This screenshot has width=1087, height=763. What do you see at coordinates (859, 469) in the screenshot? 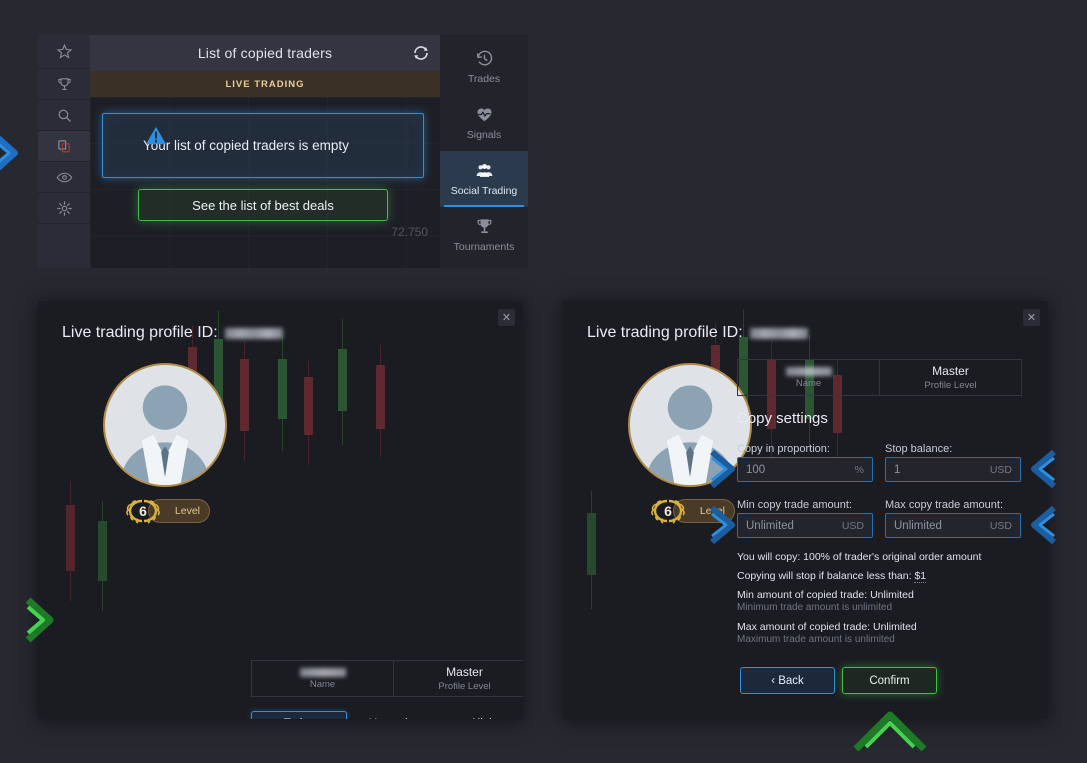
I see `copy-proportion-unit: %` at bounding box center [859, 469].